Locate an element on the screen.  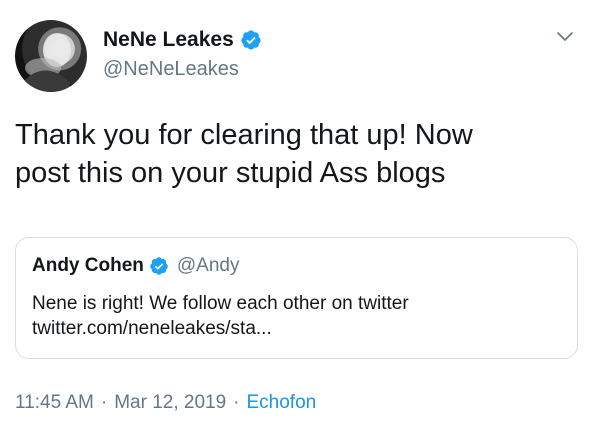
tweet-source-link: Echofon is located at coordinates (282, 403).